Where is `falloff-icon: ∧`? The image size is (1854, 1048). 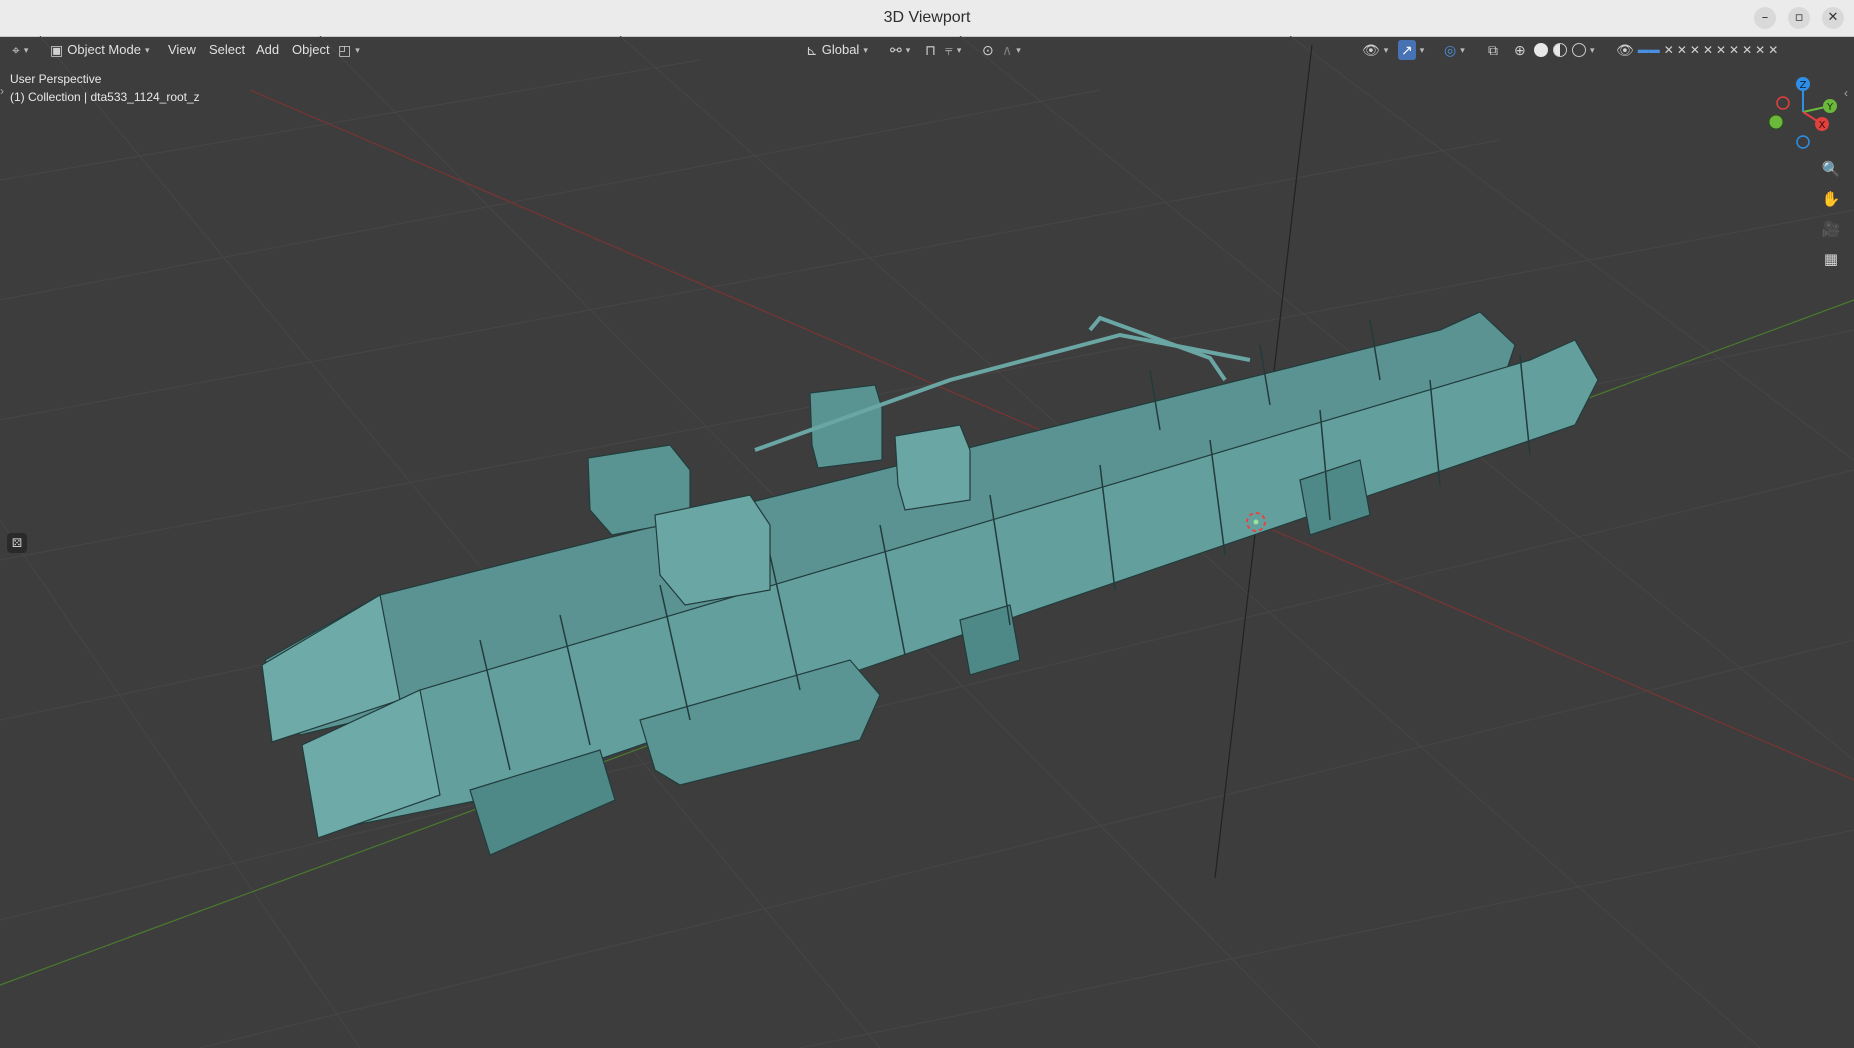
falloff-icon: ∧ is located at coordinates (1007, 50).